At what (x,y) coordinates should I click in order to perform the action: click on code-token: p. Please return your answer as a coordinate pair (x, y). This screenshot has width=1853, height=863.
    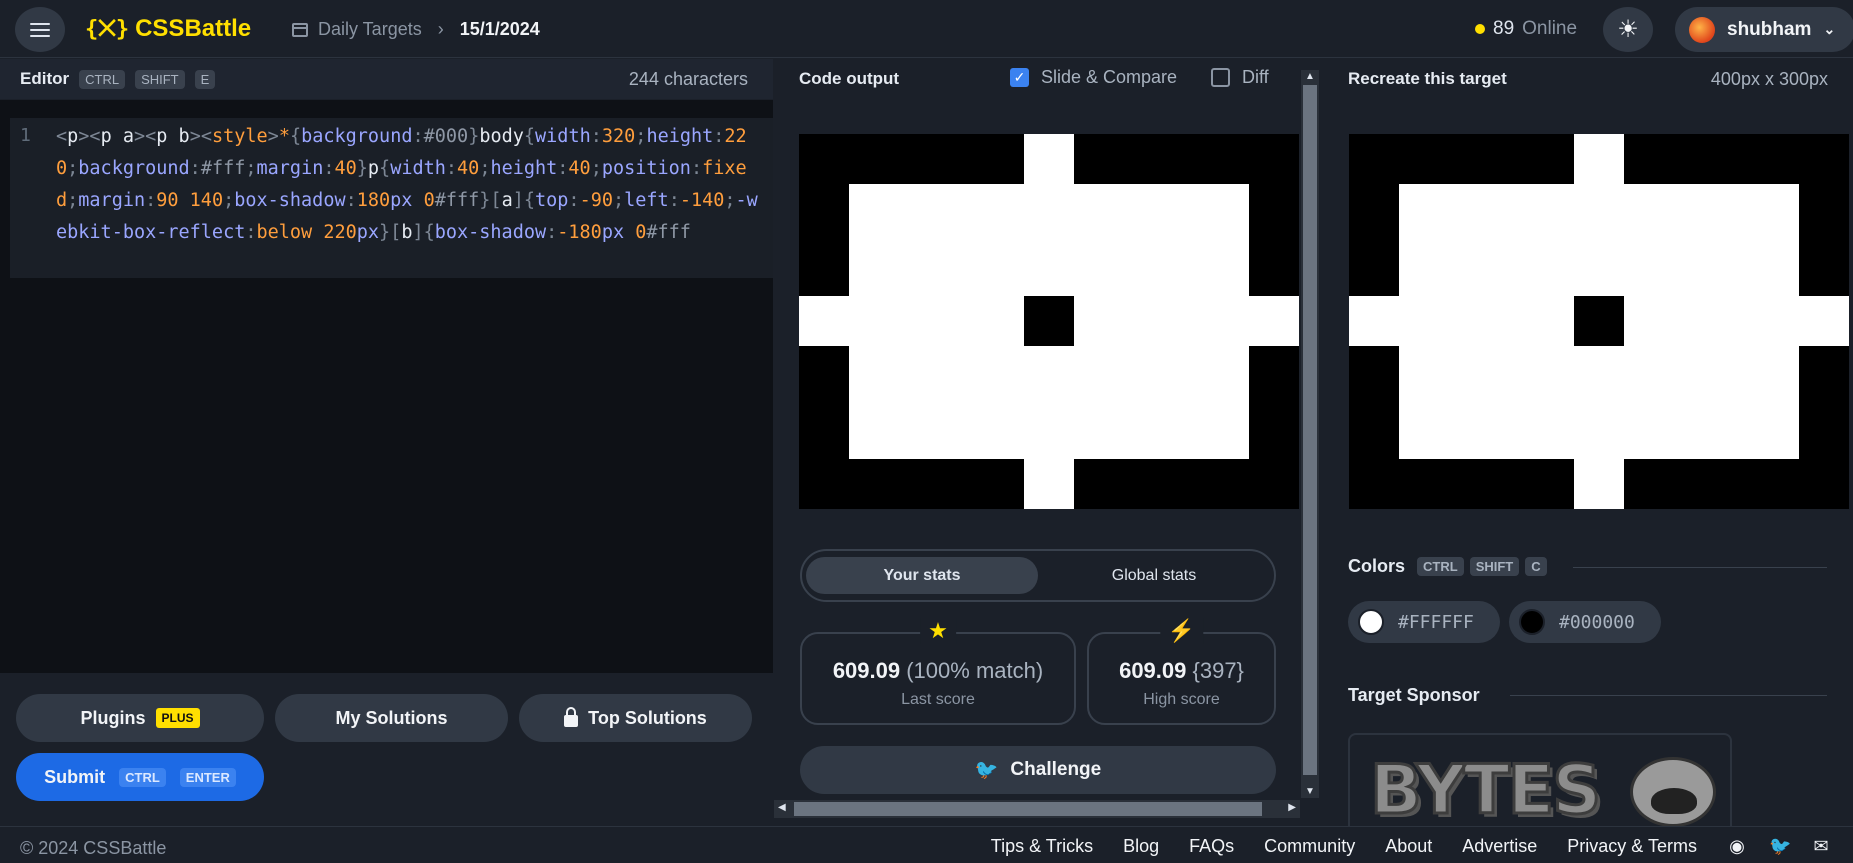
    Looking at the image, I should click on (373, 168).